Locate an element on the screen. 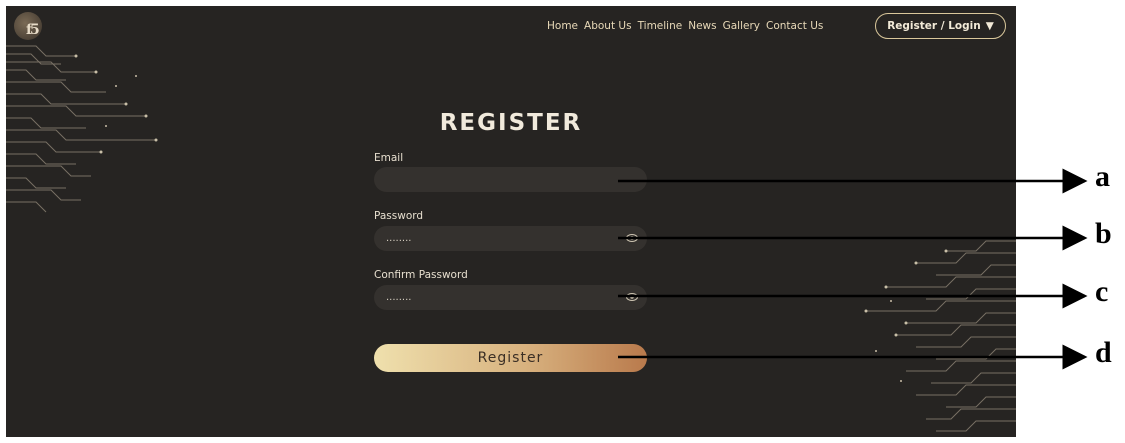 The image size is (1125, 443). annotation-label-a: a is located at coordinates (1102, 176).